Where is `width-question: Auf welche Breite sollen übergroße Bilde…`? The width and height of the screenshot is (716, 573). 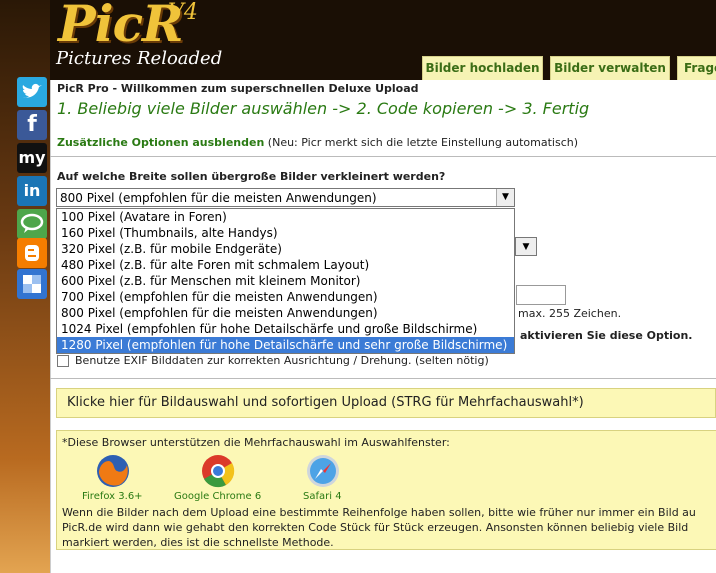
width-question: Auf welche Breite sollen übergroße Bilde… is located at coordinates (251, 176).